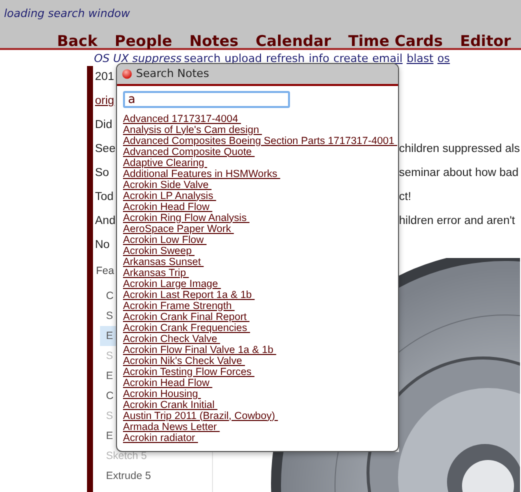 This screenshot has height=492, width=521. What do you see at coordinates (192, 130) in the screenshot?
I see `result-link: Analysis of Lyle's Cam design` at bounding box center [192, 130].